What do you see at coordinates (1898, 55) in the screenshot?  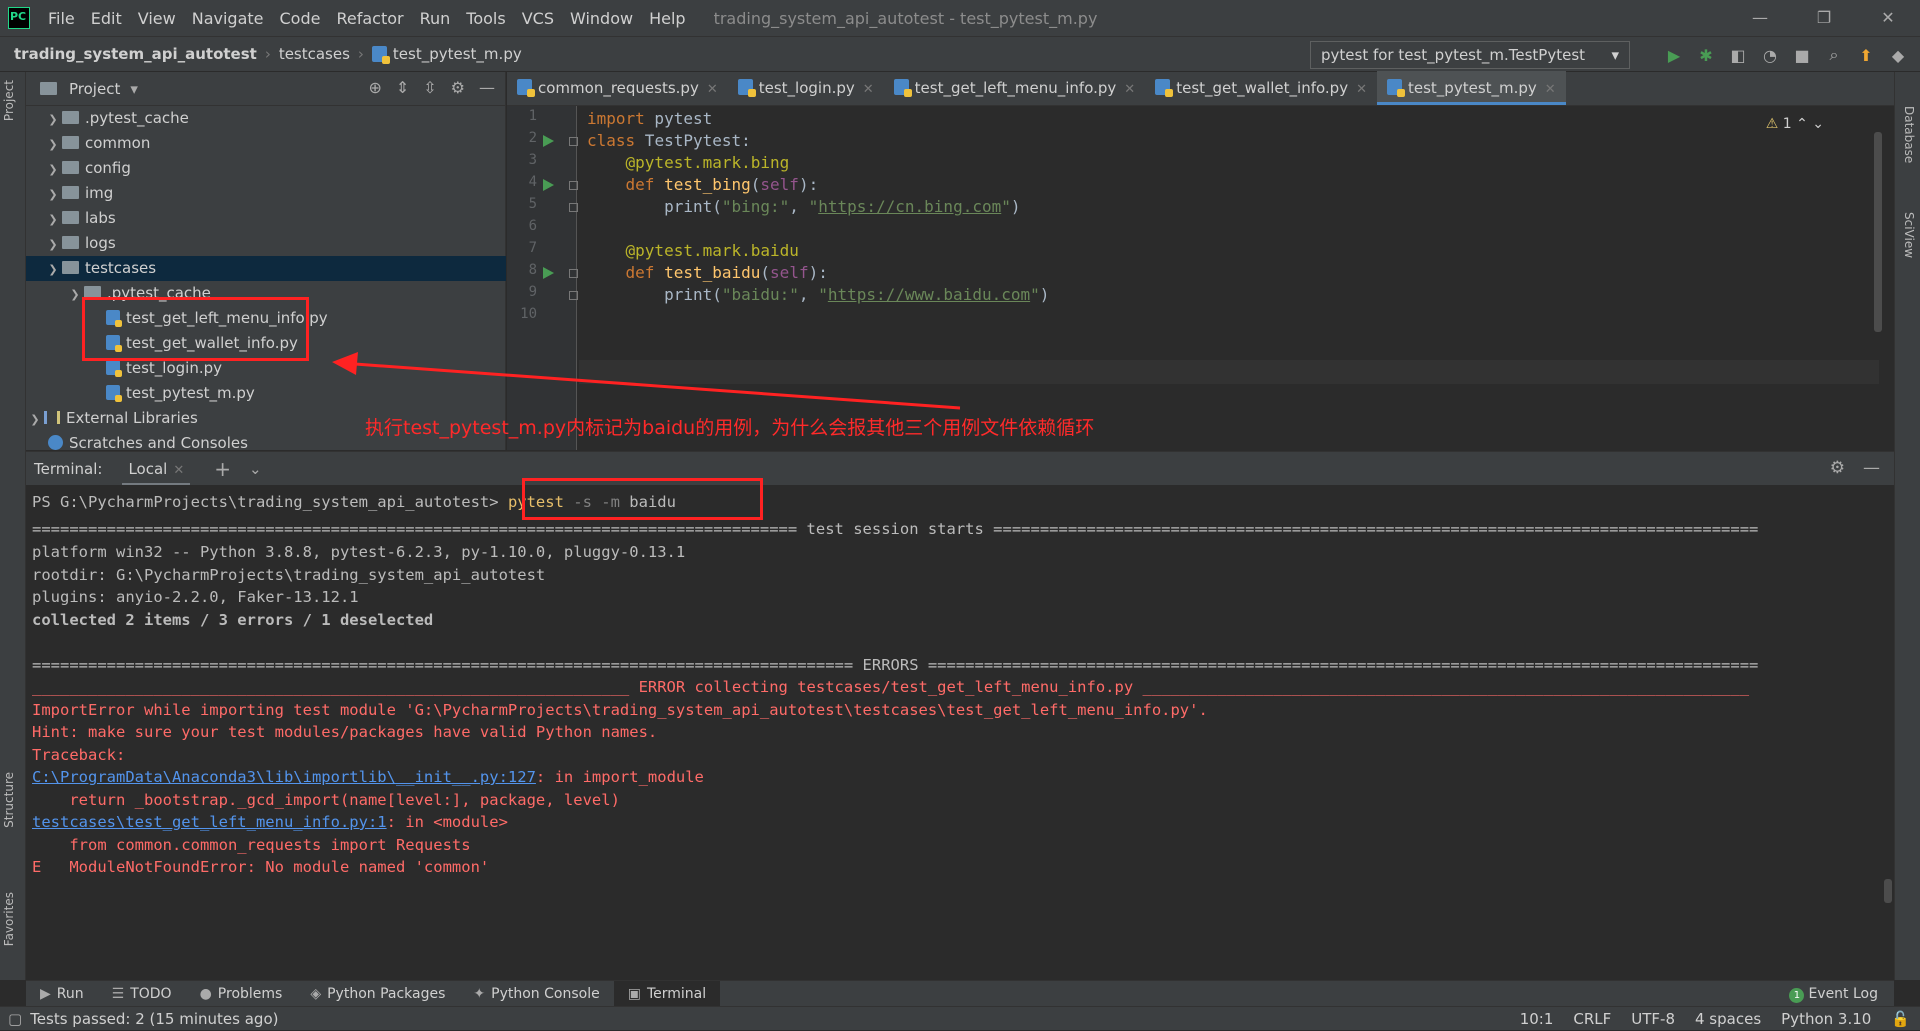 I see `plugin-icon: ◆` at bounding box center [1898, 55].